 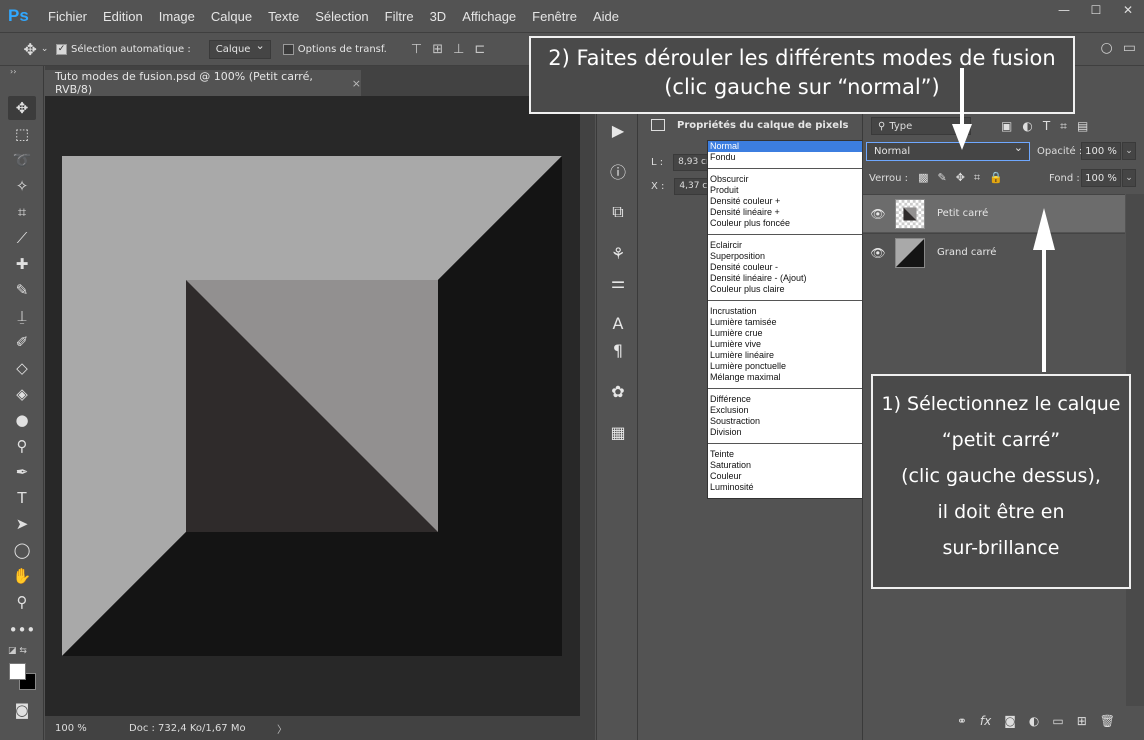 What do you see at coordinates (22, 186) in the screenshot?
I see `magic-wand-tool-icon: ✧` at bounding box center [22, 186].